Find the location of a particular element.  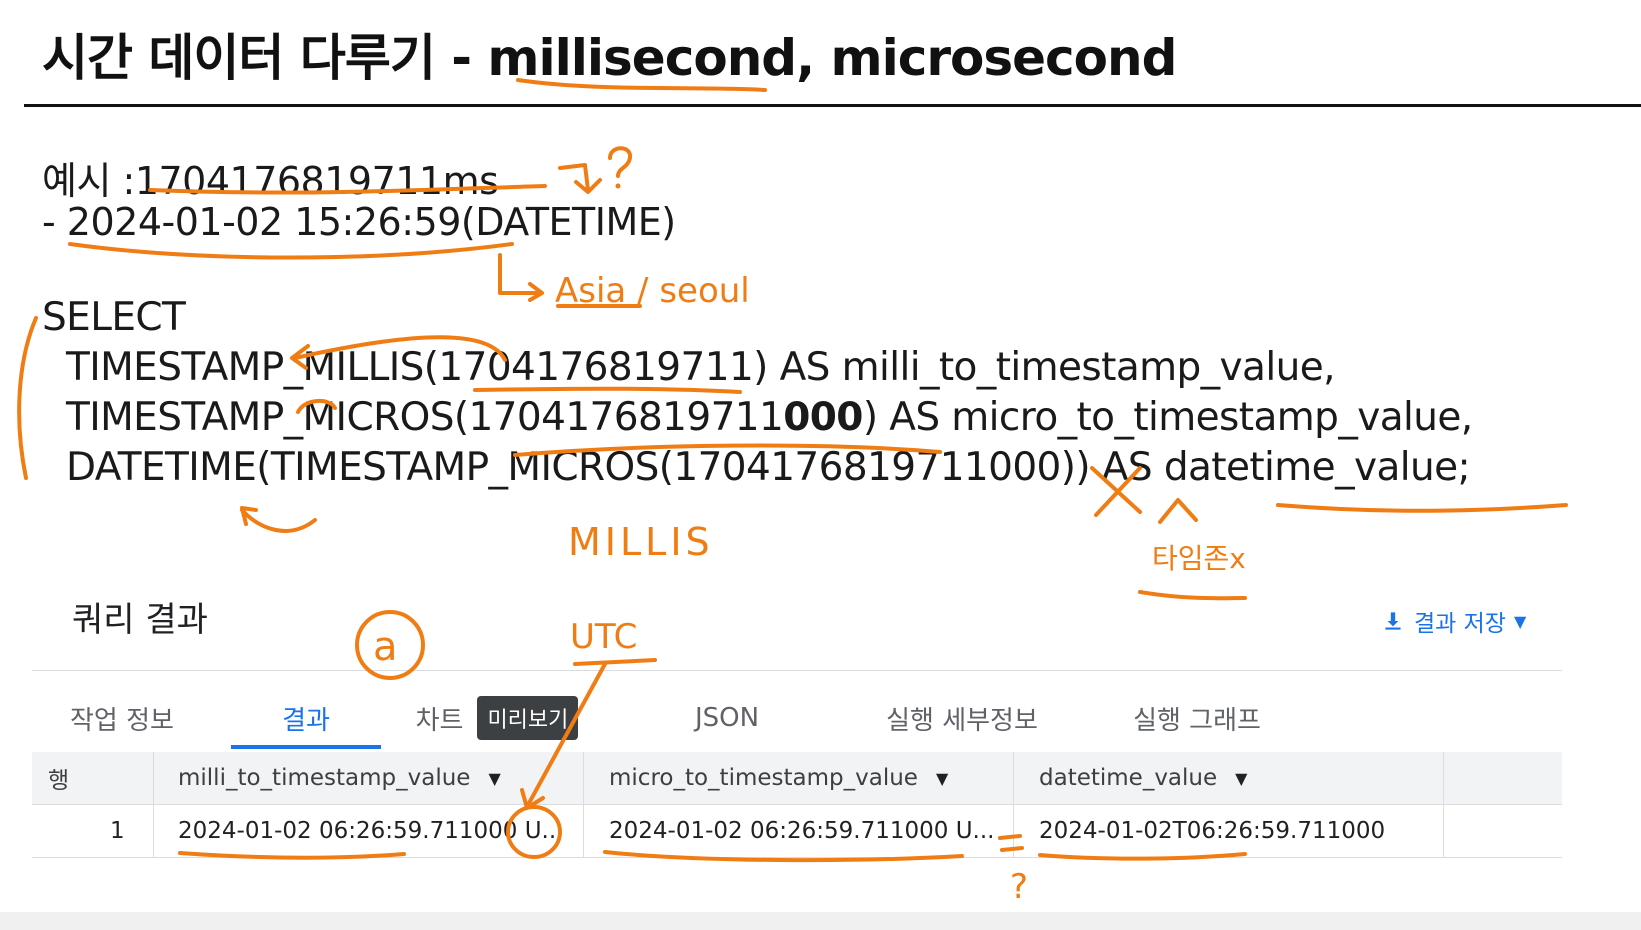

example-label: 예시 : is located at coordinates (88, 181).